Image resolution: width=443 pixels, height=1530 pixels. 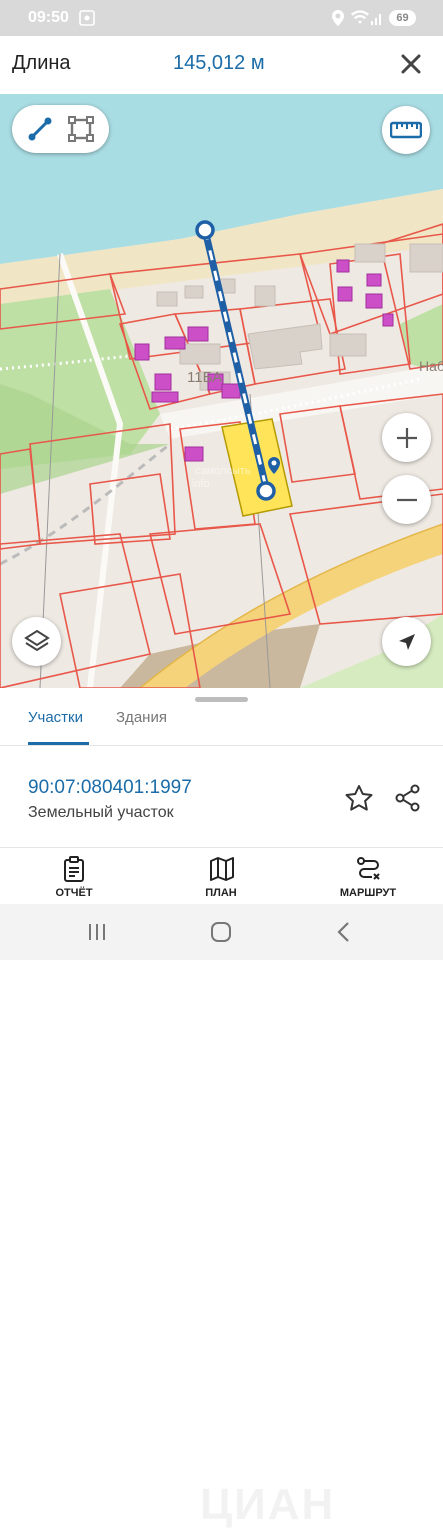 What do you see at coordinates (81, 129) in the screenshot?
I see `area-measure-icon` at bounding box center [81, 129].